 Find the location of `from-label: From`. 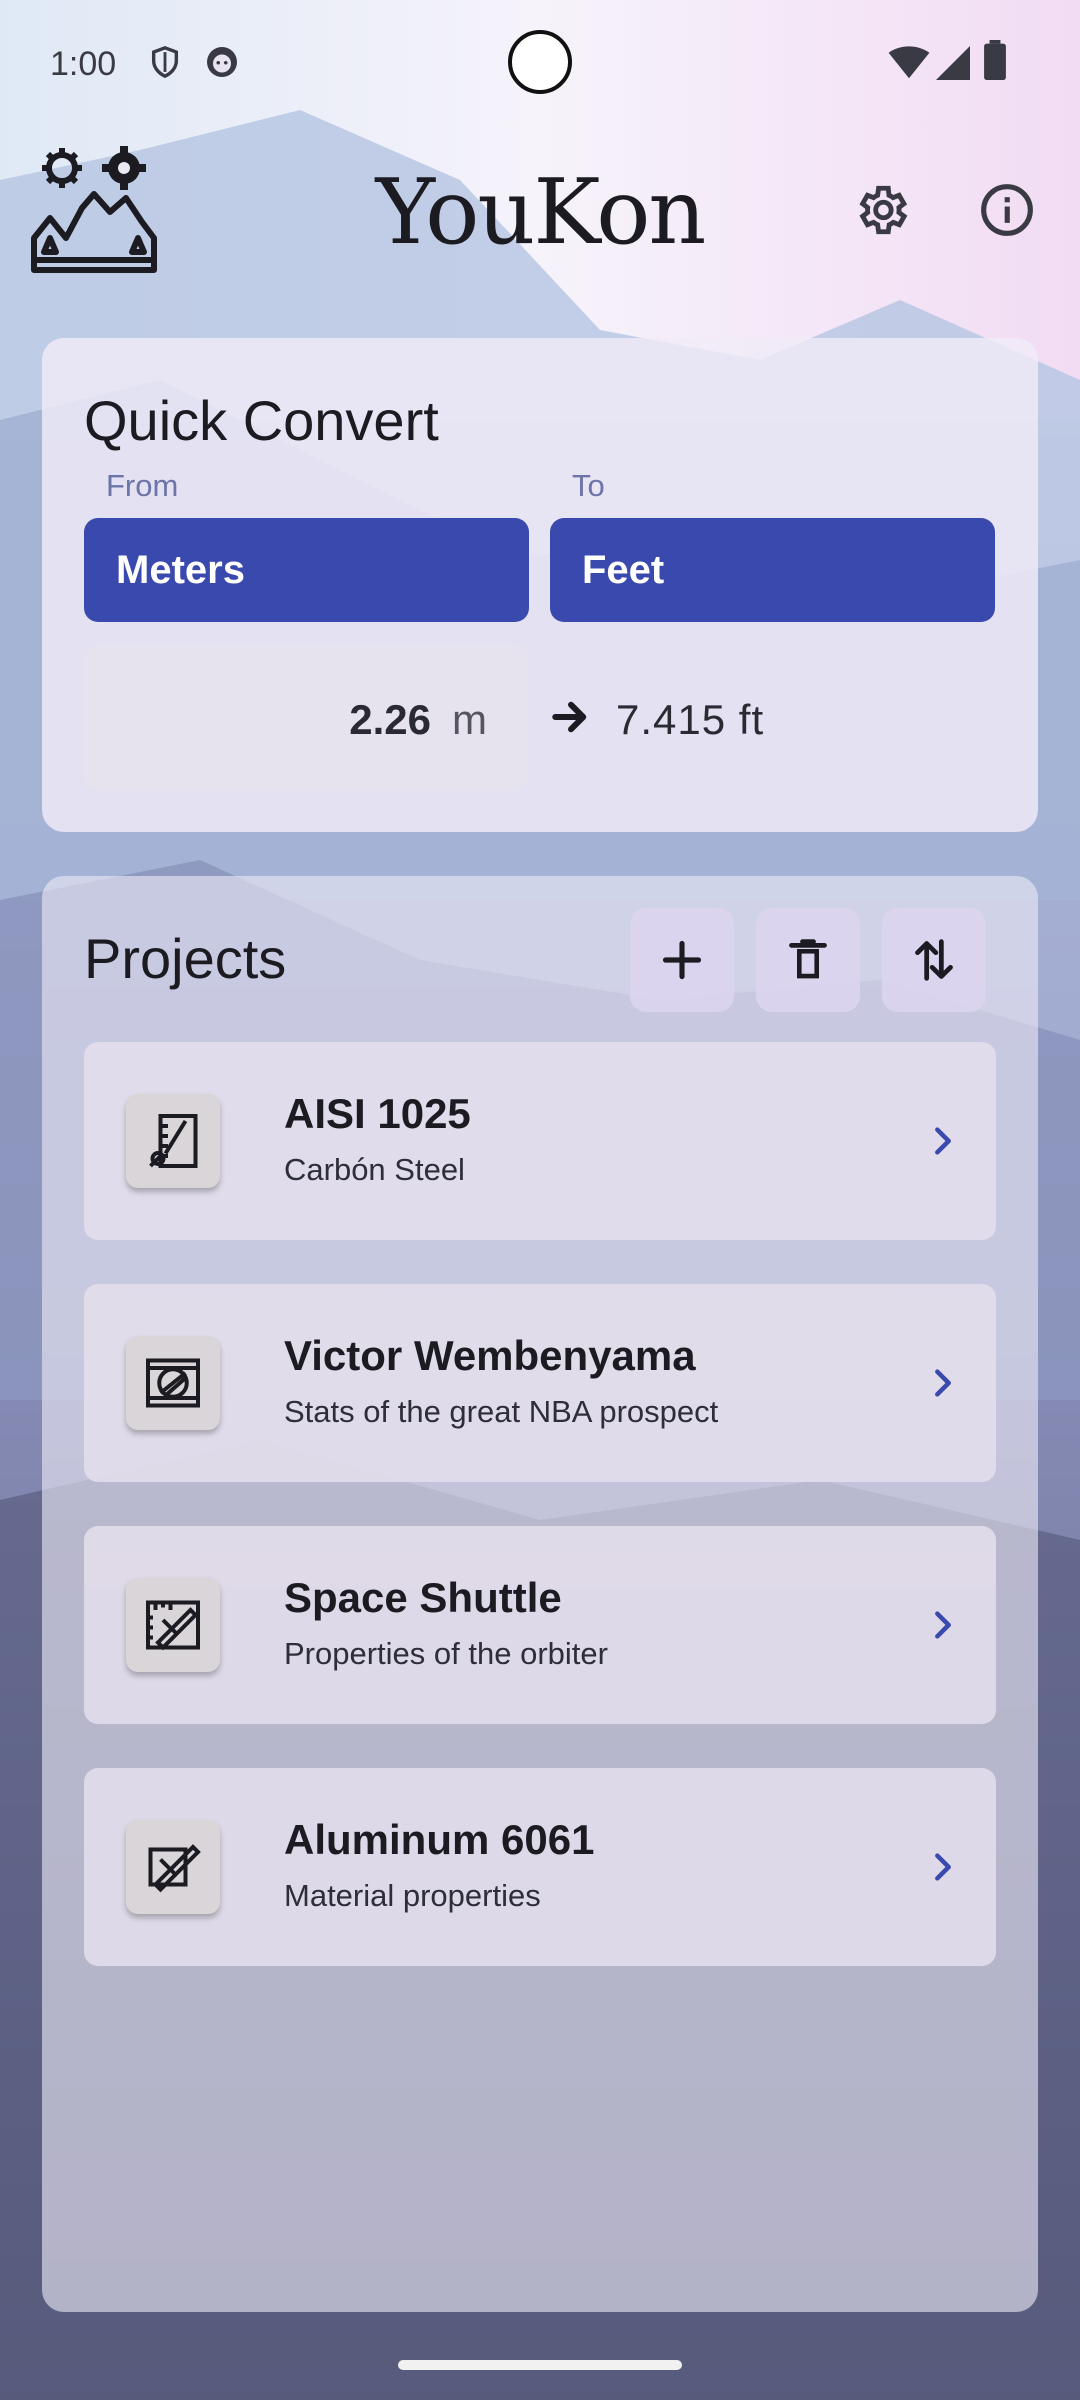

from-label: From is located at coordinates (142, 485).